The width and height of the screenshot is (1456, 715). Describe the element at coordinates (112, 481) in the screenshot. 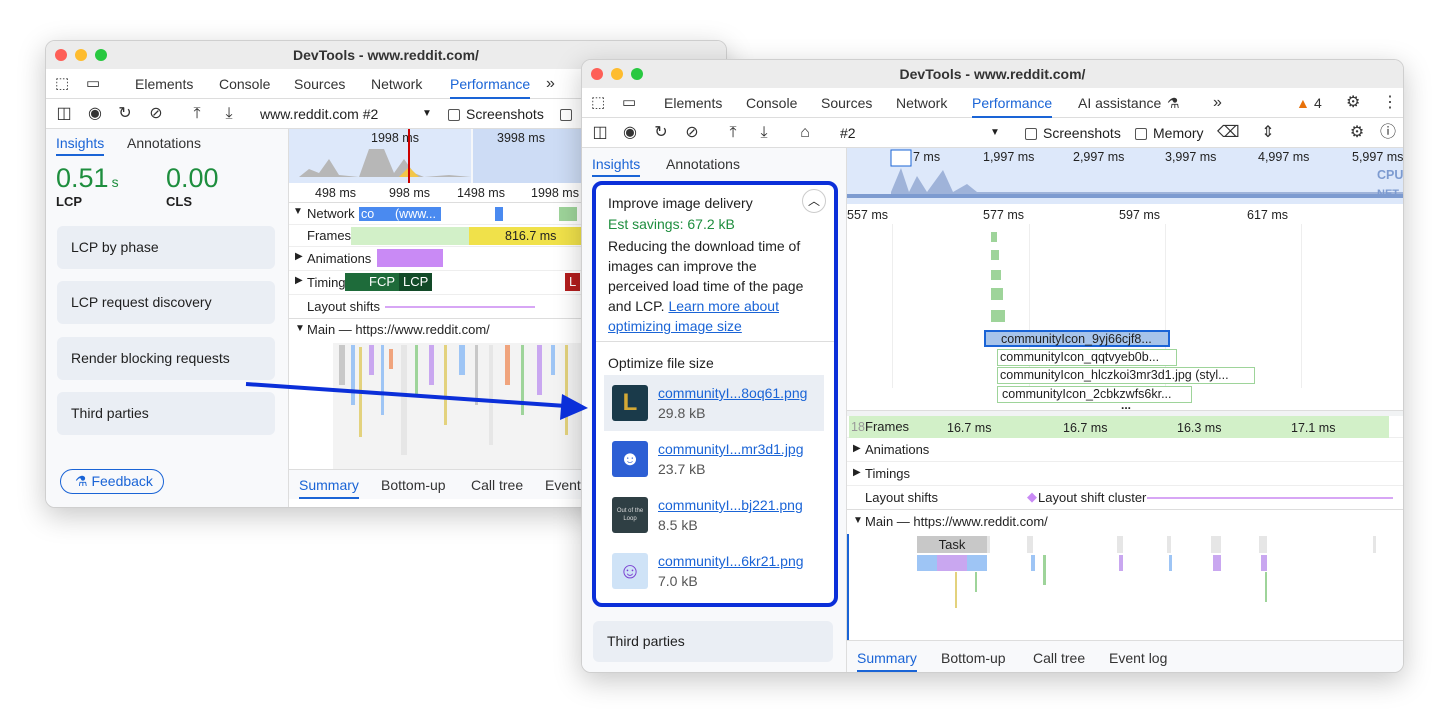

I see `feedback-button: ⚗ Feedback` at that location.